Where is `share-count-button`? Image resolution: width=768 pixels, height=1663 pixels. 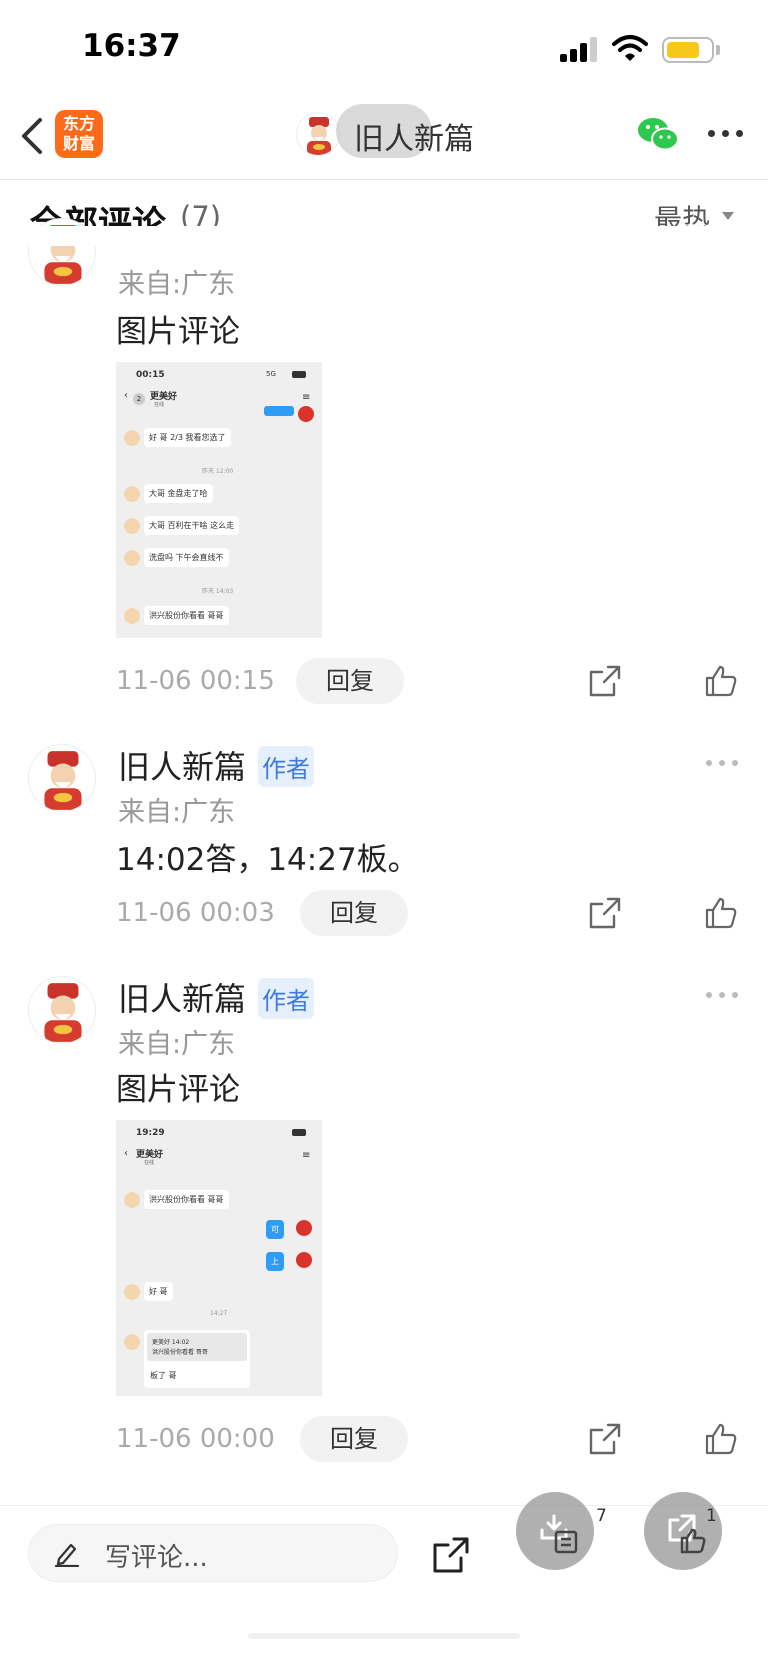 share-count-button is located at coordinates (683, 1531).